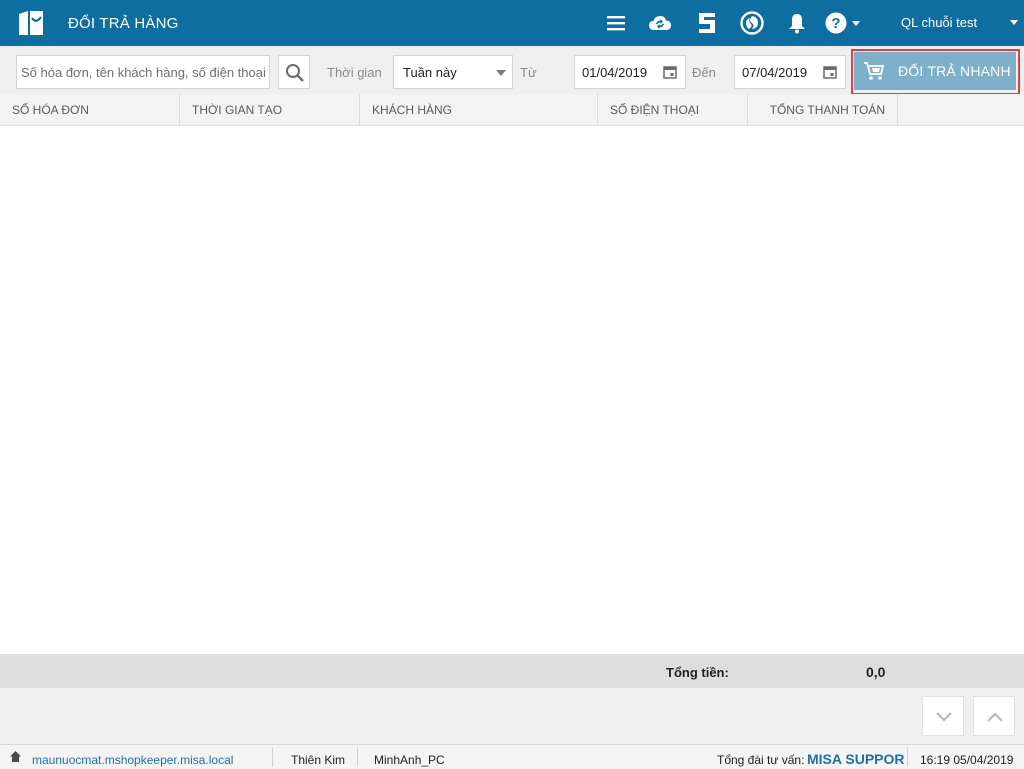 This screenshot has height=769, width=1024. I want to click on support-marquee: MISA SUPPOR, so click(856, 759).